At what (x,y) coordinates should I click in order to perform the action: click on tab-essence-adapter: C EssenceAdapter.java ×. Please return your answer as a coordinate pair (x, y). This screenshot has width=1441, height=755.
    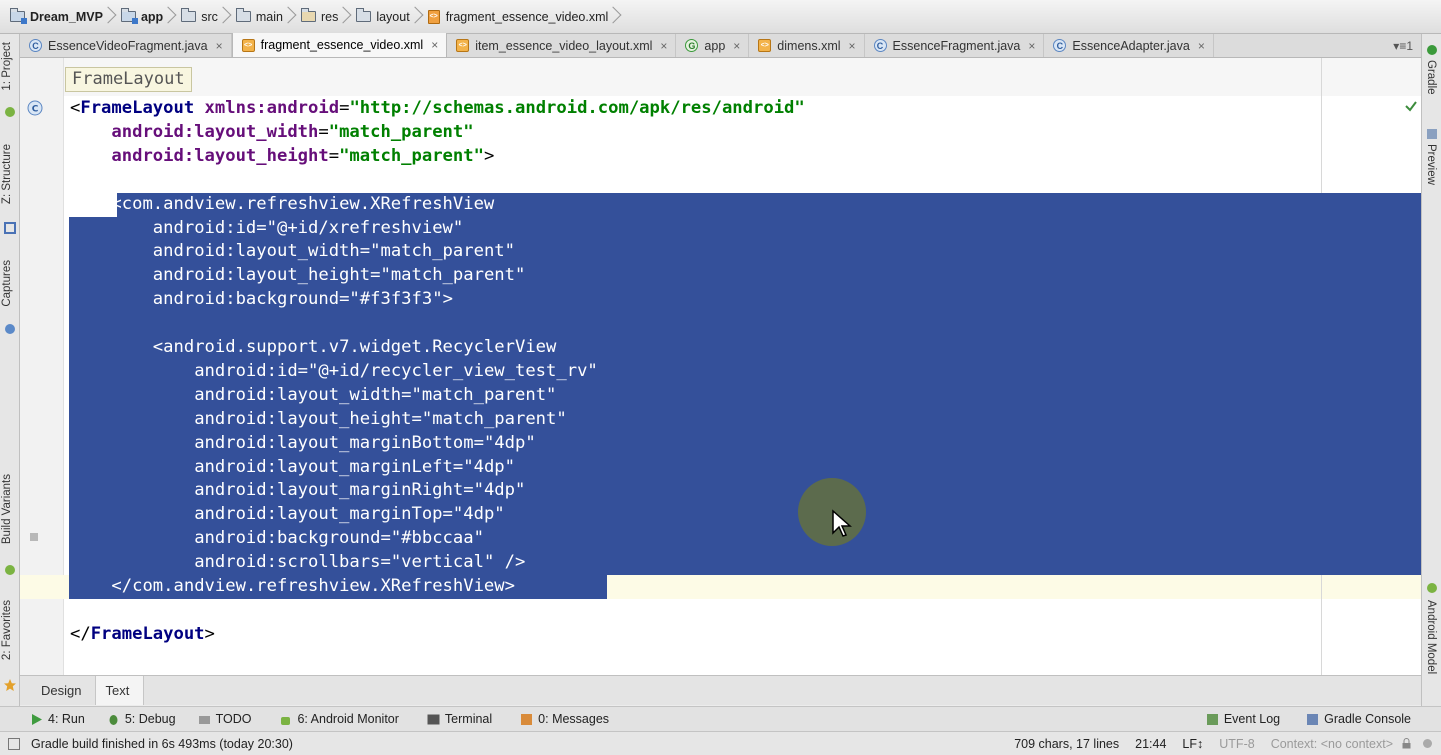
    Looking at the image, I should click on (1129, 45).